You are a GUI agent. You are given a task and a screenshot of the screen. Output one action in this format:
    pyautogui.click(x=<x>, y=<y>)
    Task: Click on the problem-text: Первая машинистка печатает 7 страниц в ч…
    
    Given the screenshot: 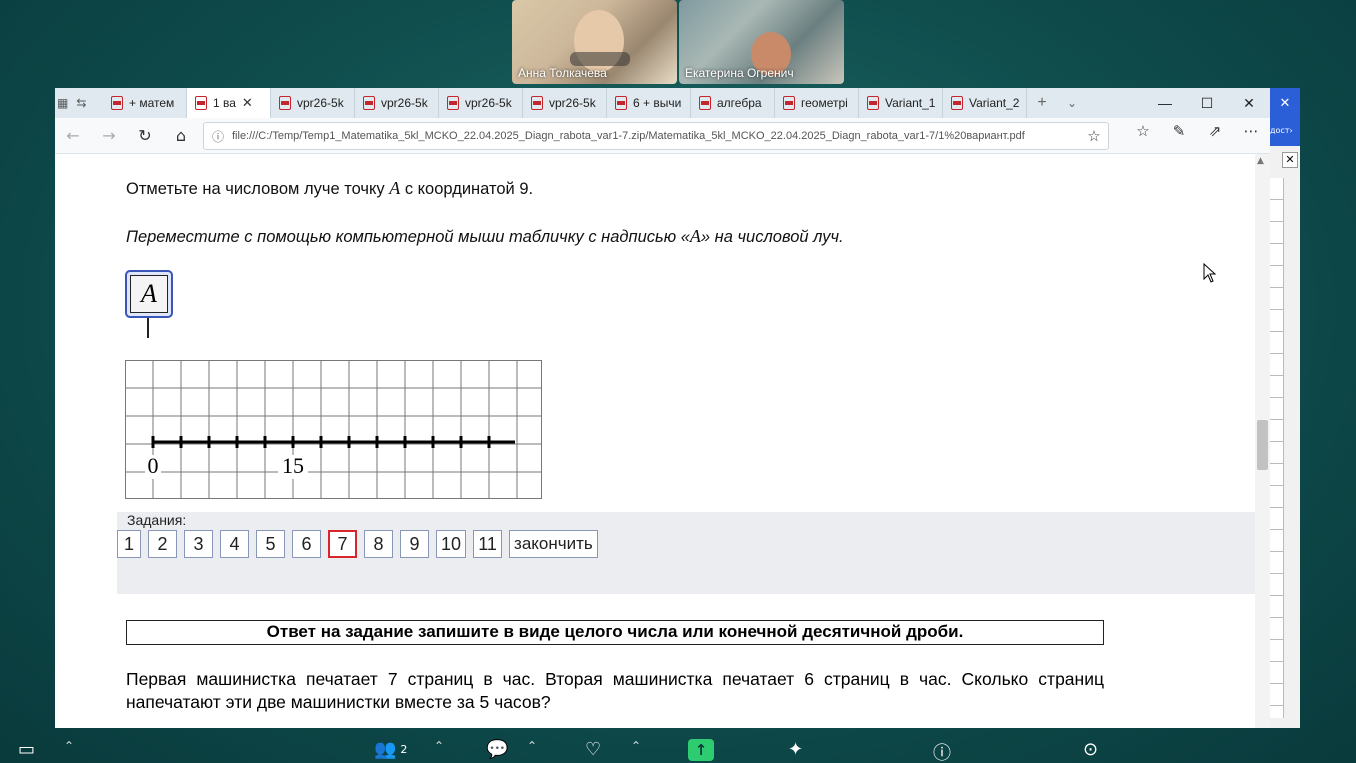 What is the action you would take?
    pyautogui.click(x=615, y=690)
    